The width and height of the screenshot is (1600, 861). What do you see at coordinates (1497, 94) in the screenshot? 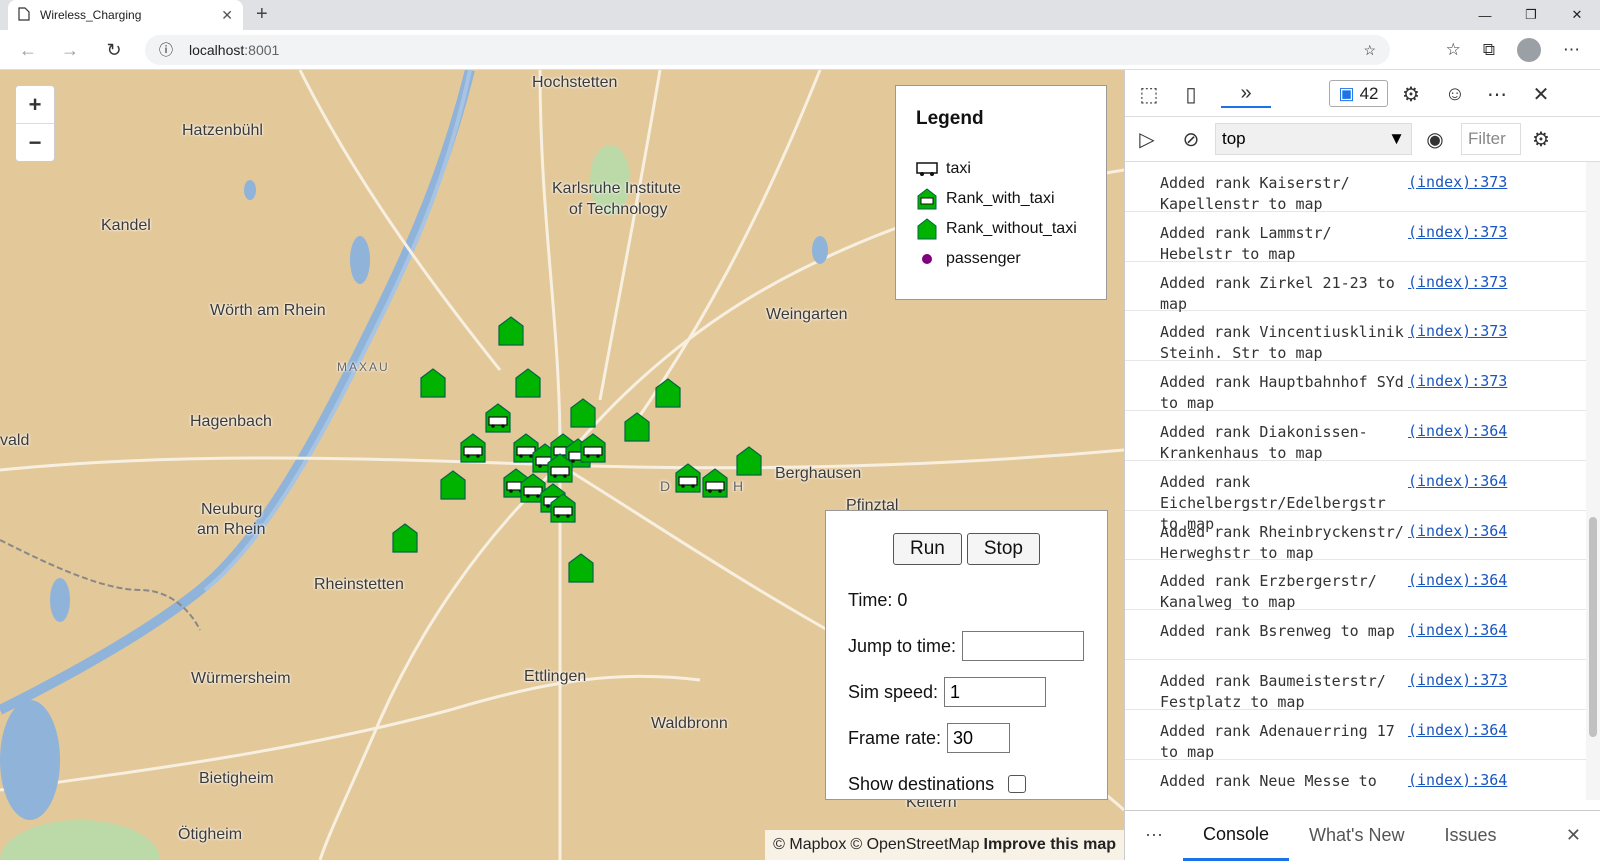
I see `devtools-menu-icon: ⋯` at bounding box center [1497, 94].